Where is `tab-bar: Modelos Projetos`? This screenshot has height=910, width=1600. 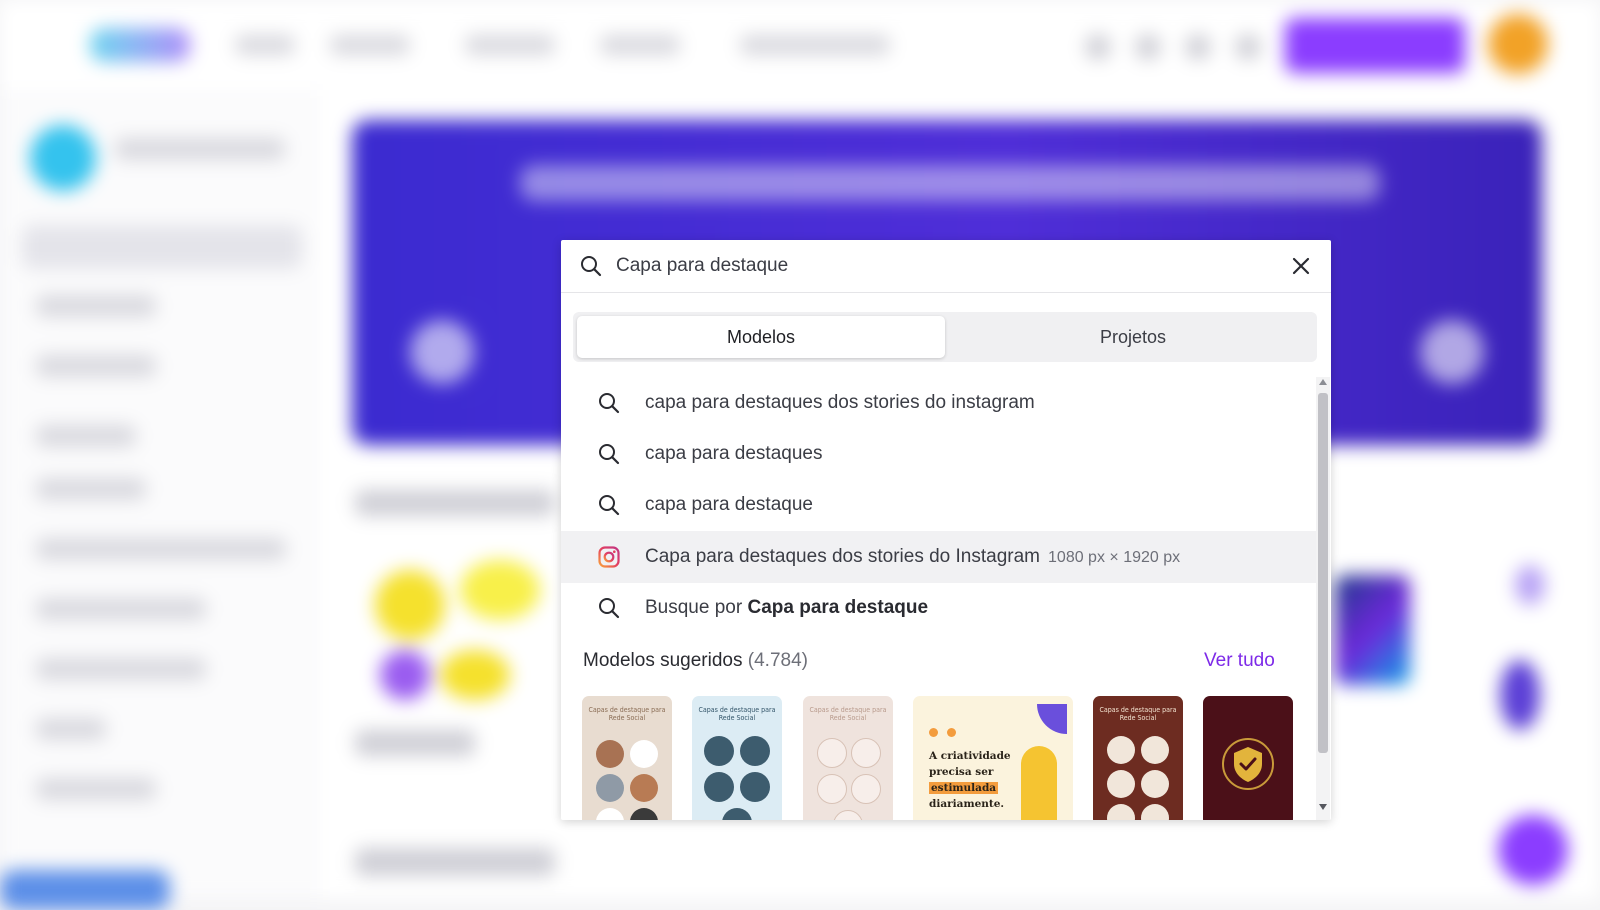 tab-bar: Modelos Projetos is located at coordinates (945, 337).